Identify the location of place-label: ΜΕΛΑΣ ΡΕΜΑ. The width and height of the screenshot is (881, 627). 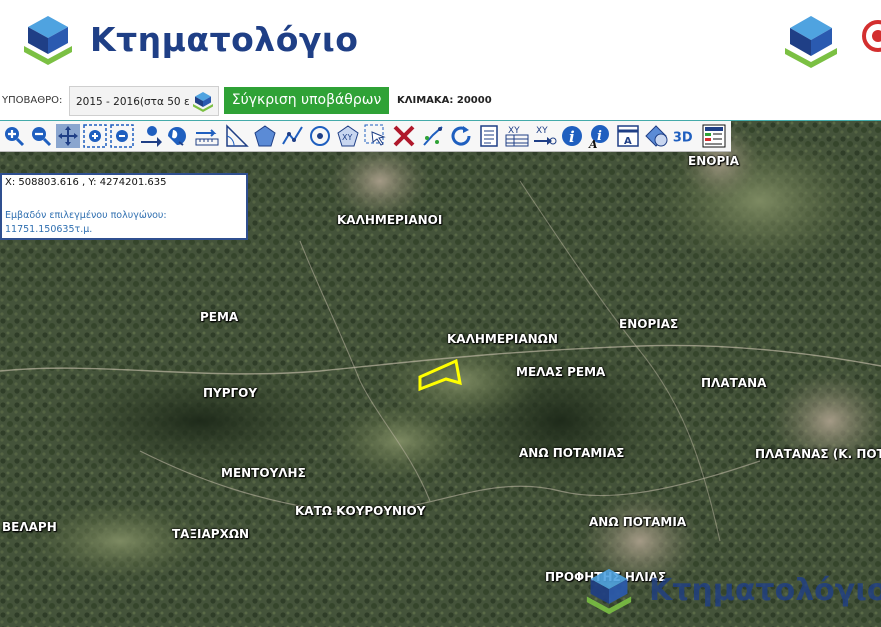
(561, 372).